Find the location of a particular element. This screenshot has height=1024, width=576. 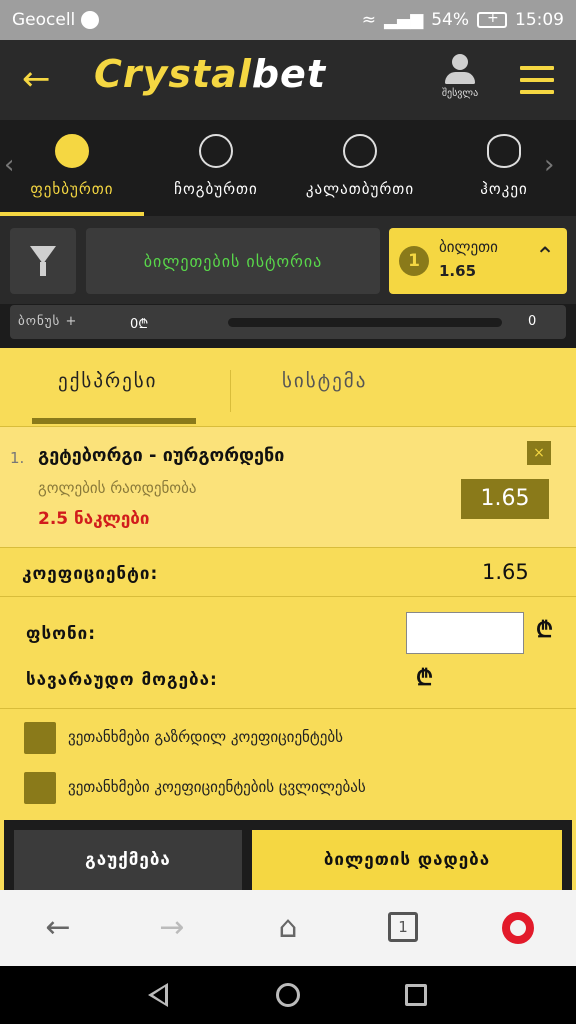

ticket-count-badge: 1 is located at coordinates (414, 261).